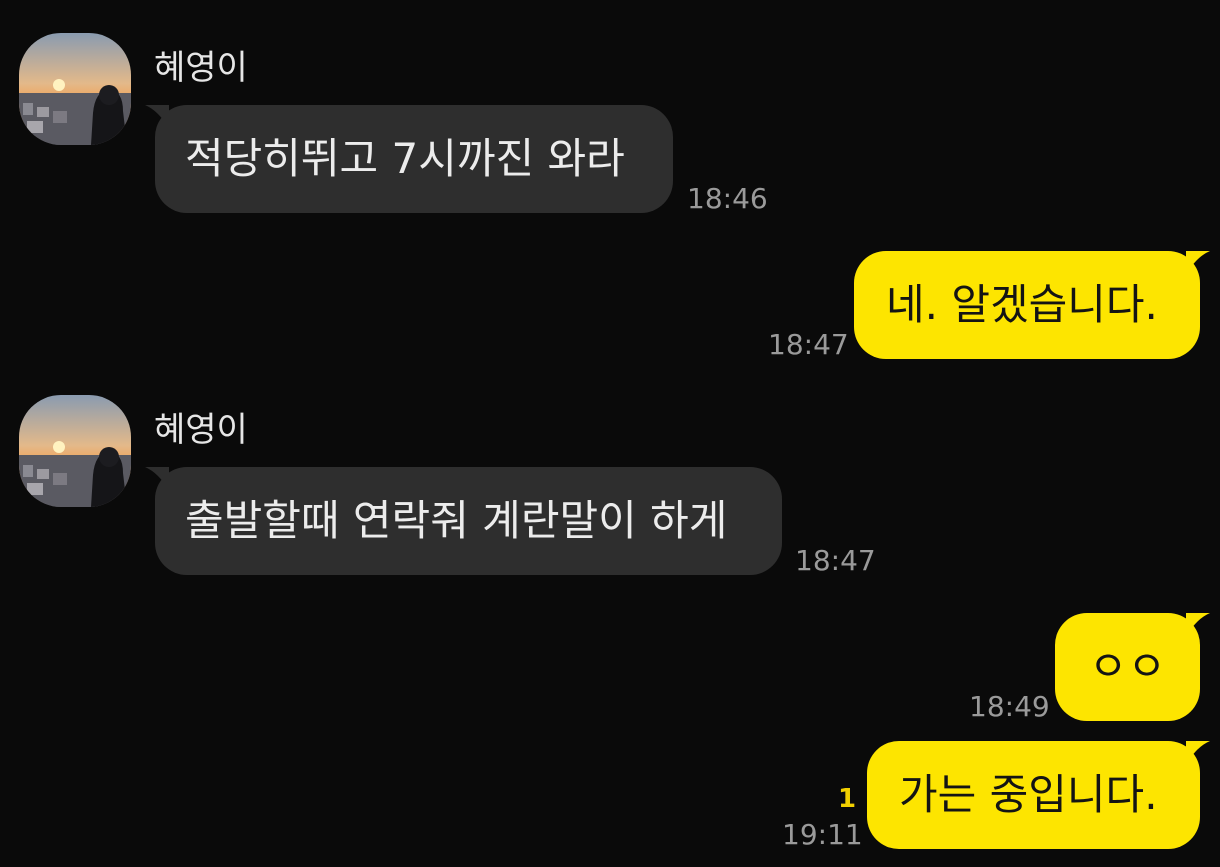 This screenshot has height=867, width=1220. What do you see at coordinates (822, 834) in the screenshot?
I see `message-time: 19:11` at bounding box center [822, 834].